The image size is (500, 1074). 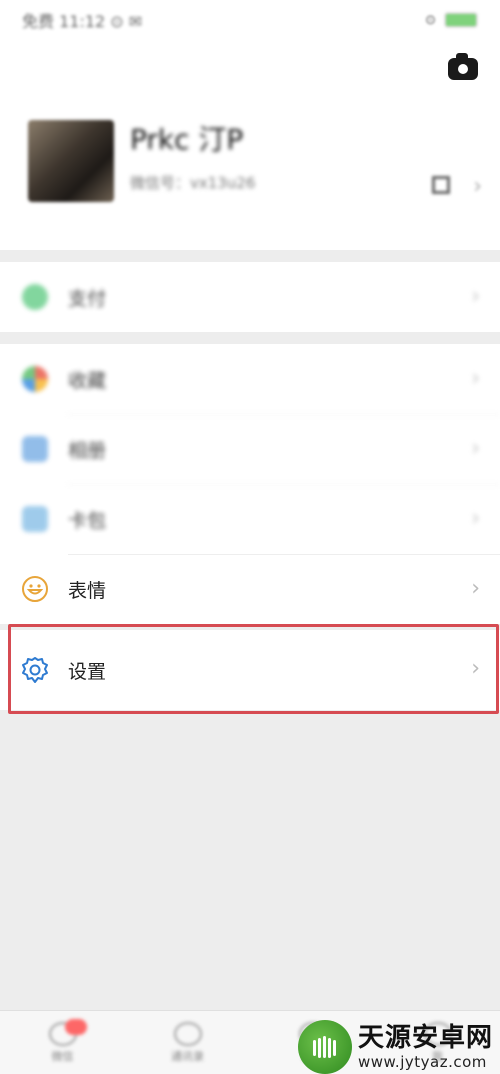 I want to click on menu-item-label: 收藏, so click(x=87, y=380).